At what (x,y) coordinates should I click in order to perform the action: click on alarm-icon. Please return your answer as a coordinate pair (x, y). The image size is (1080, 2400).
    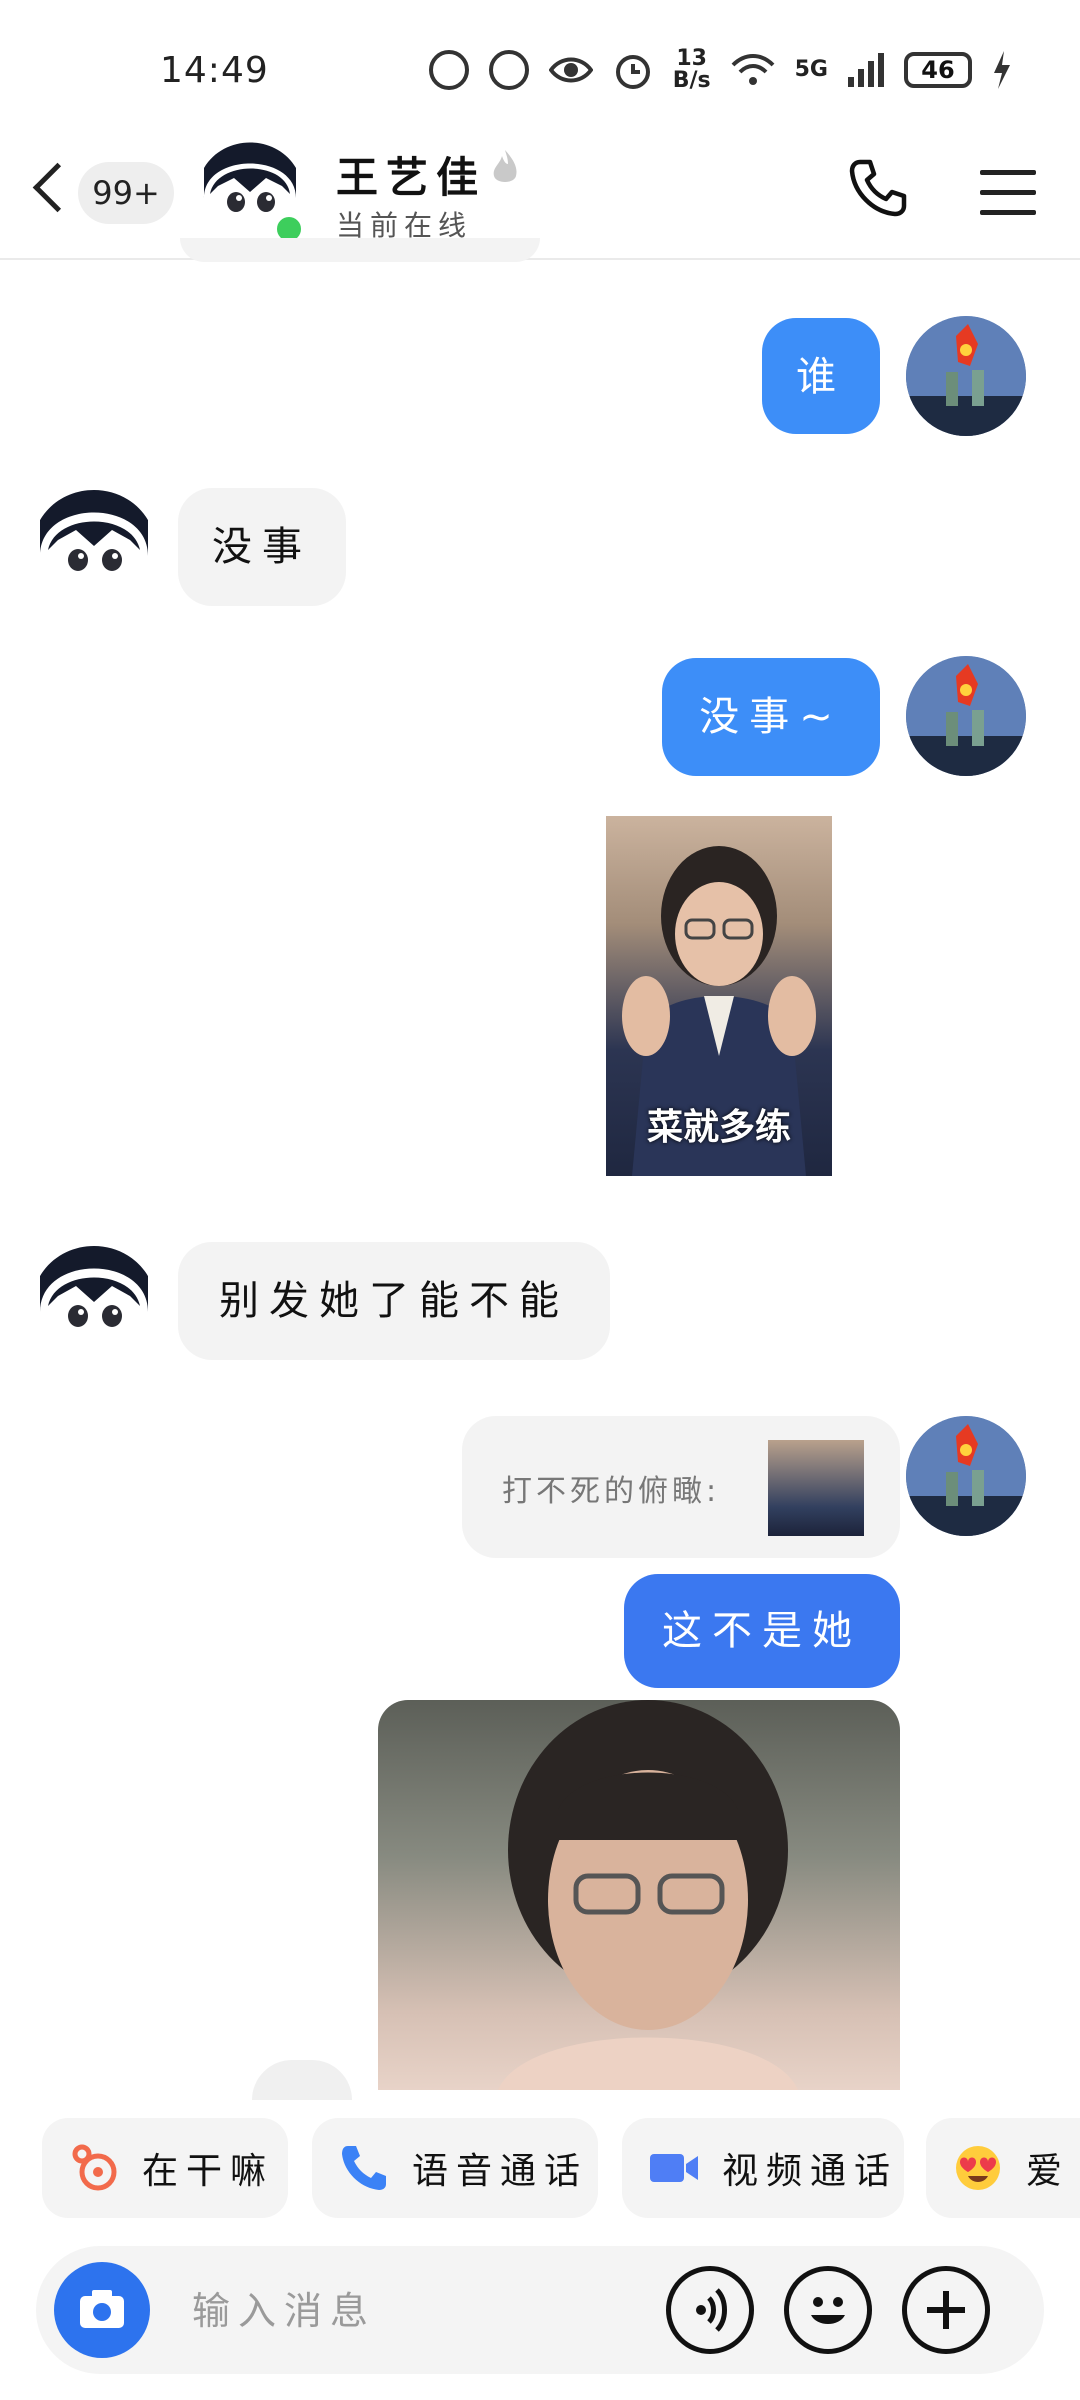
    Looking at the image, I should click on (632, 72).